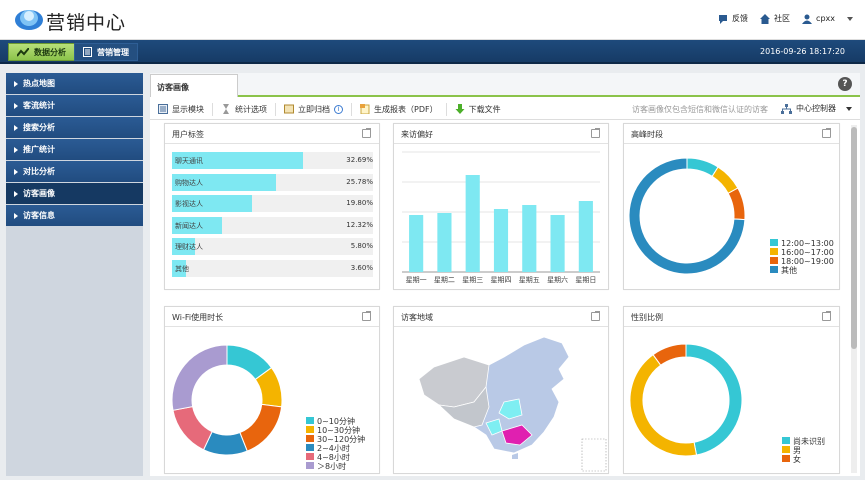 Image resolution: width=865 pixels, height=480 pixels. I want to click on sidebar-item-compare: 对比分析, so click(74, 171).